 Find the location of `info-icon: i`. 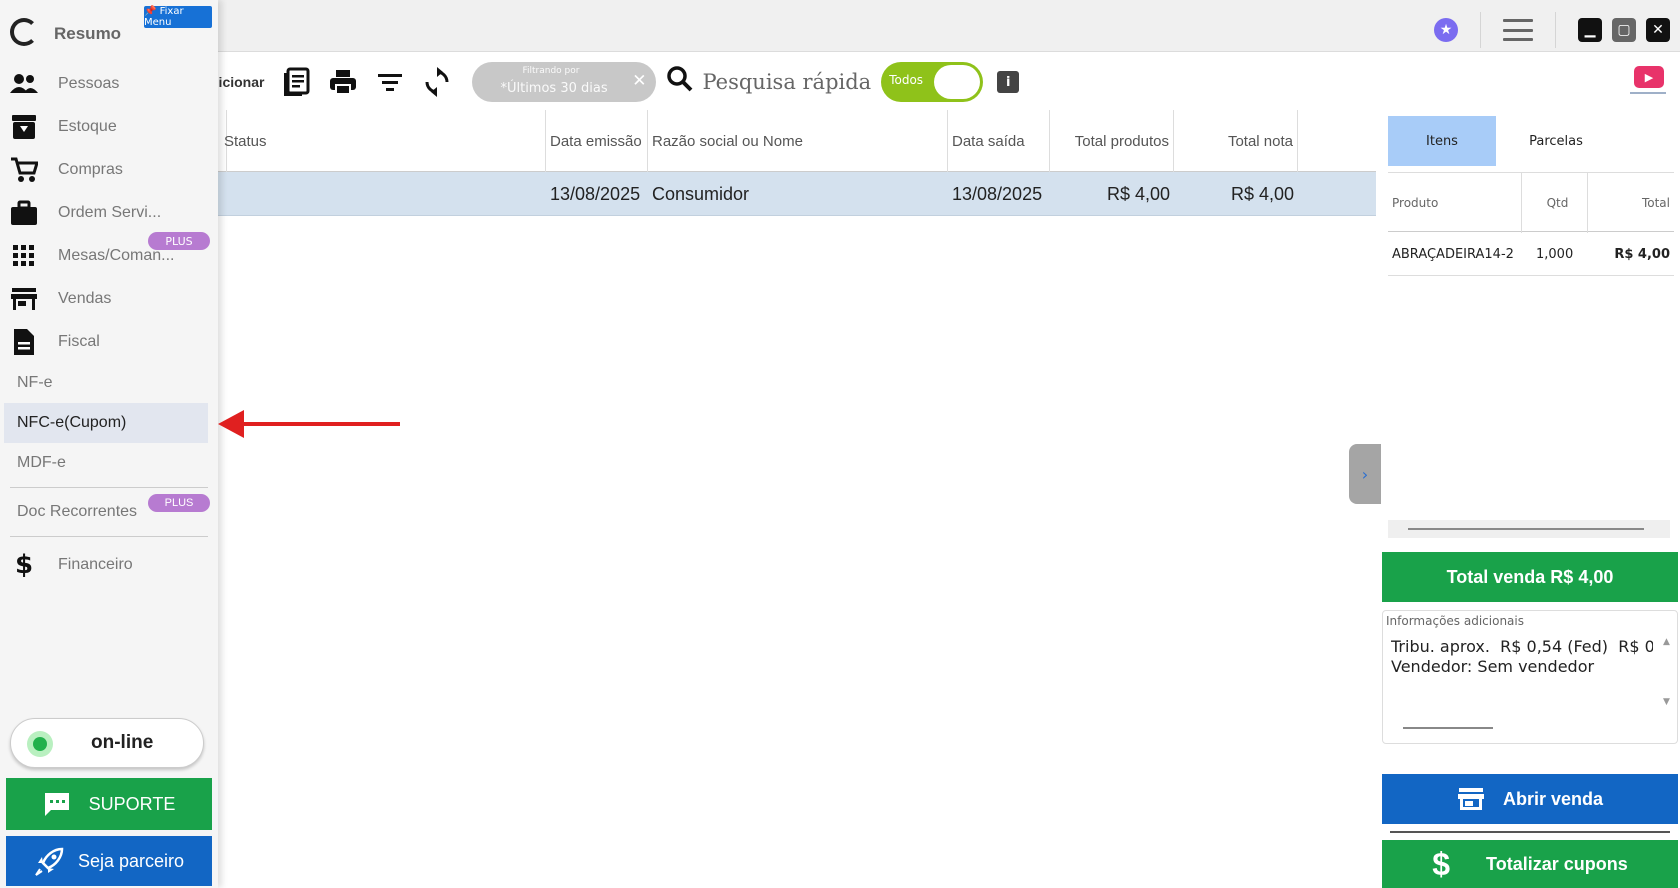

info-icon: i is located at coordinates (1008, 82).